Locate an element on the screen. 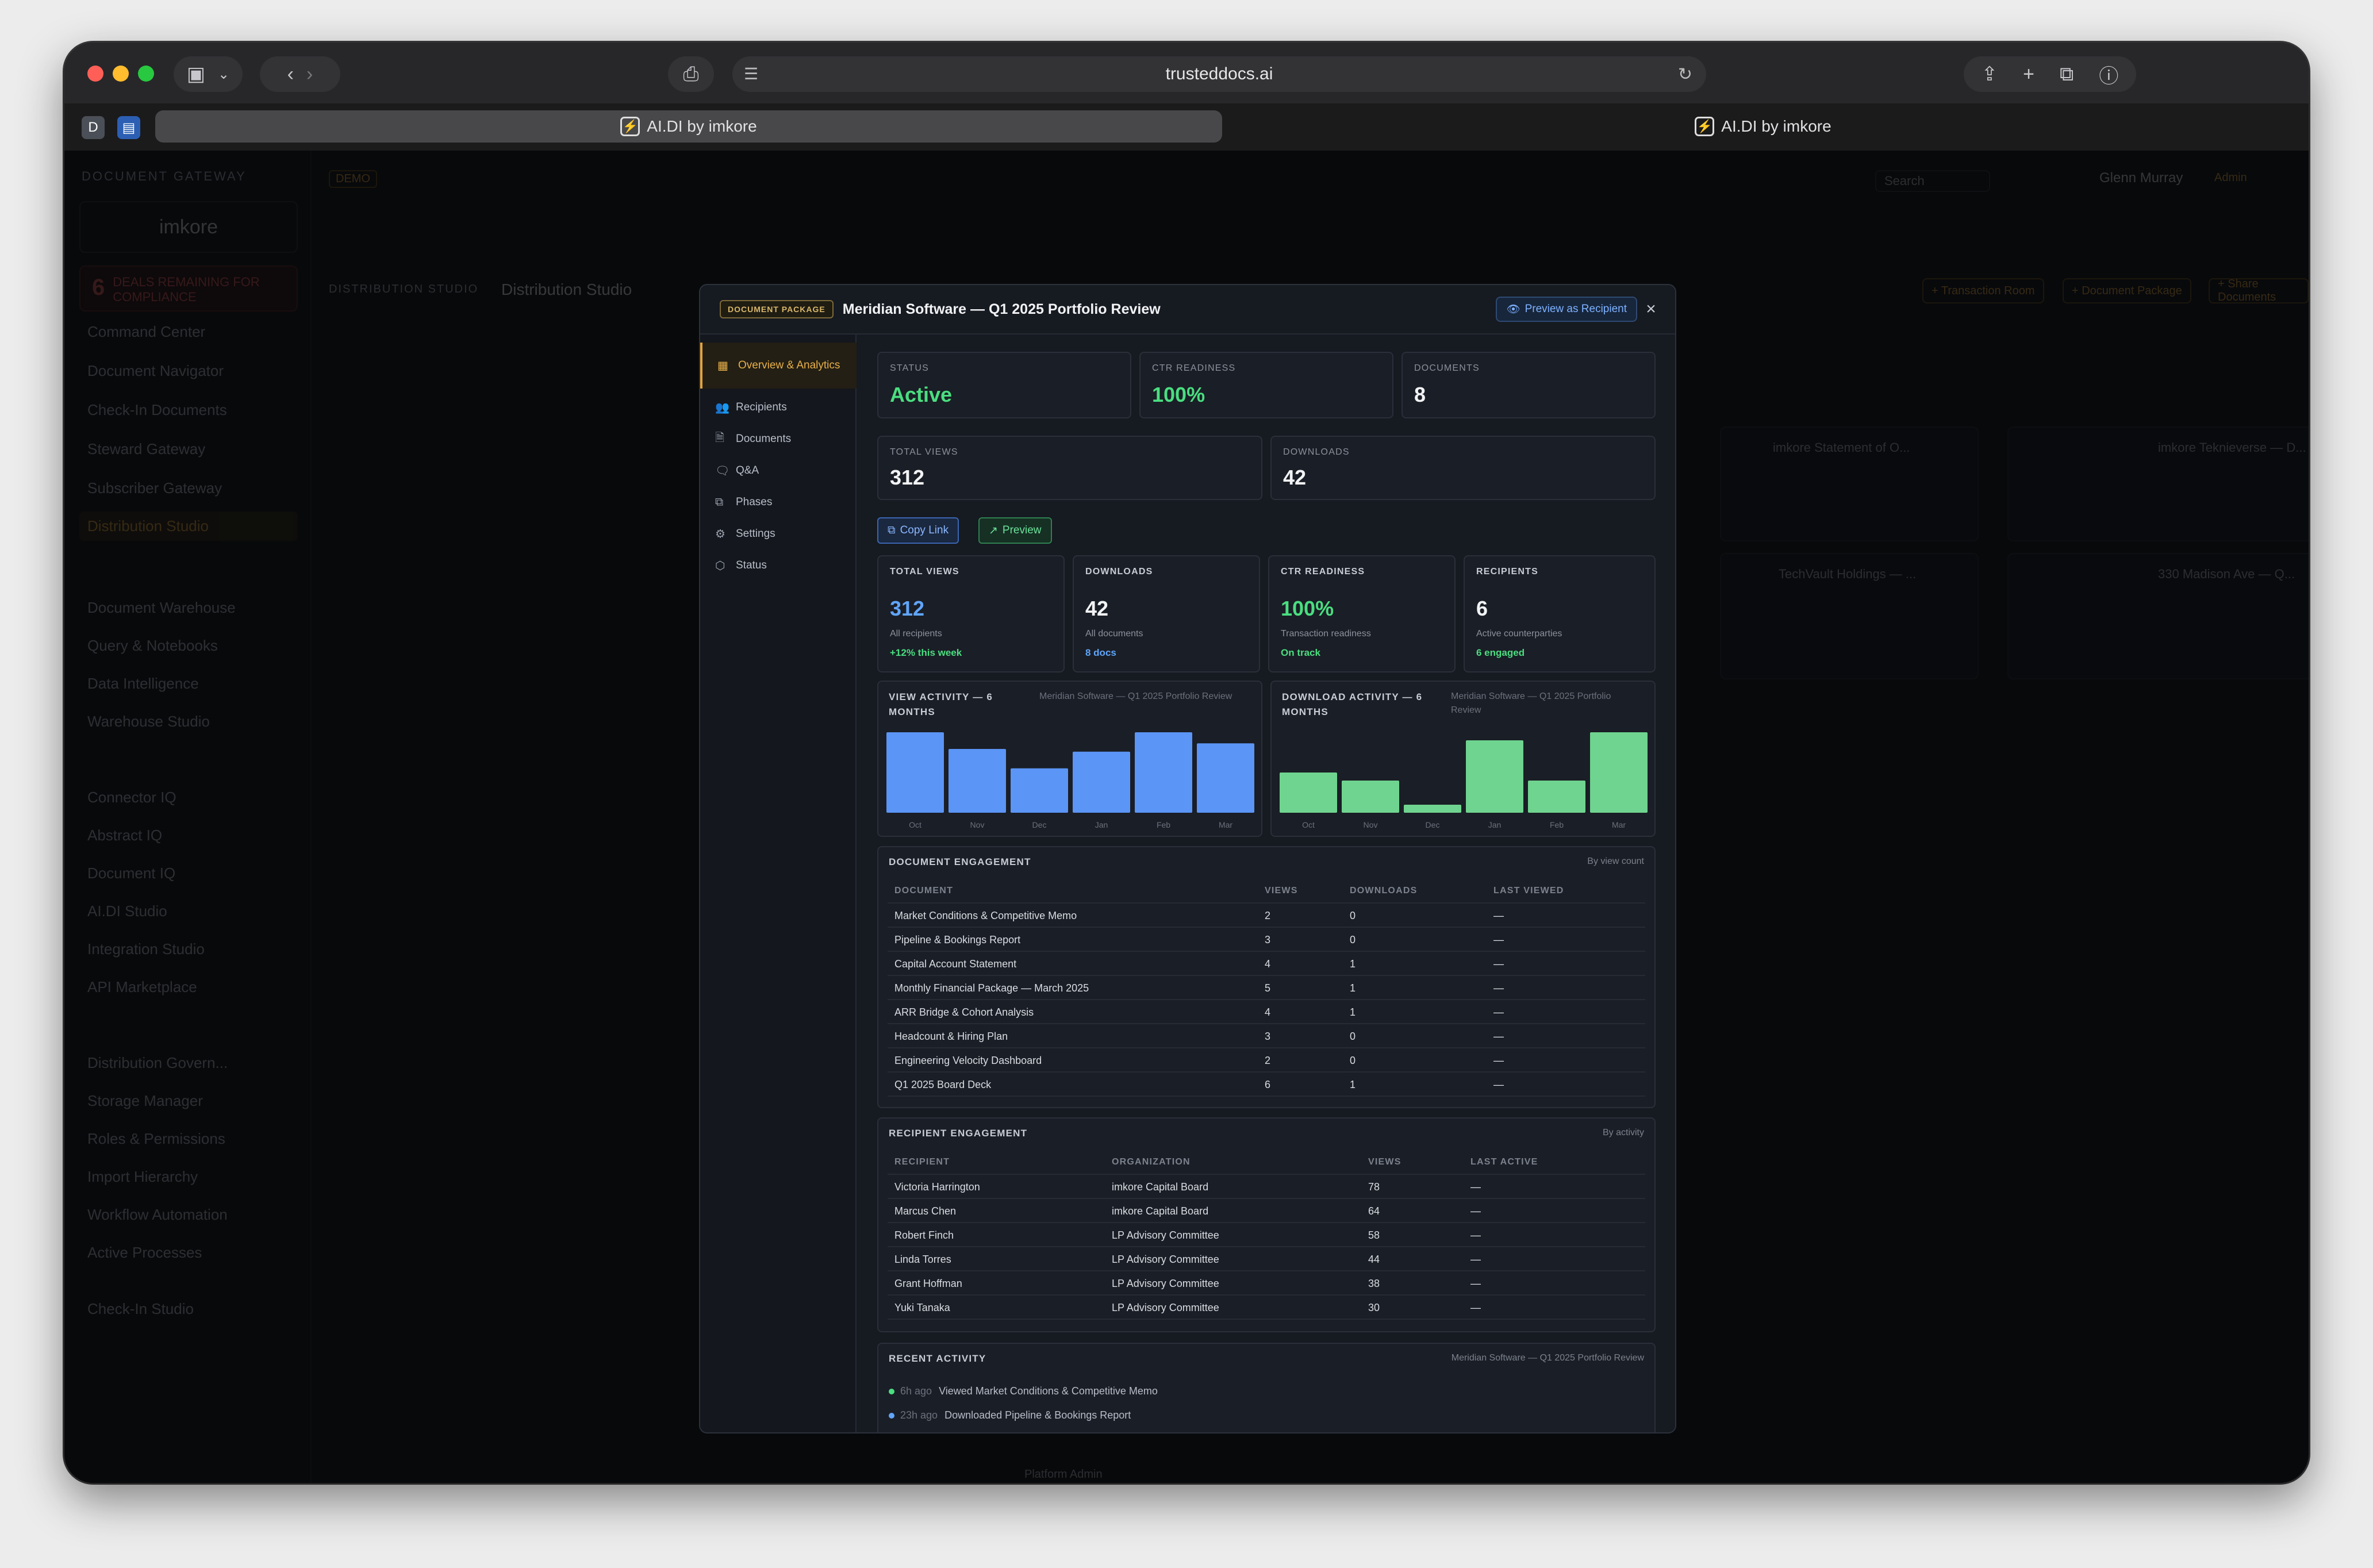 The image size is (2373, 1568). table-row: Headcount & Hiring Plan 3 0 — is located at coordinates (1266, 1036).